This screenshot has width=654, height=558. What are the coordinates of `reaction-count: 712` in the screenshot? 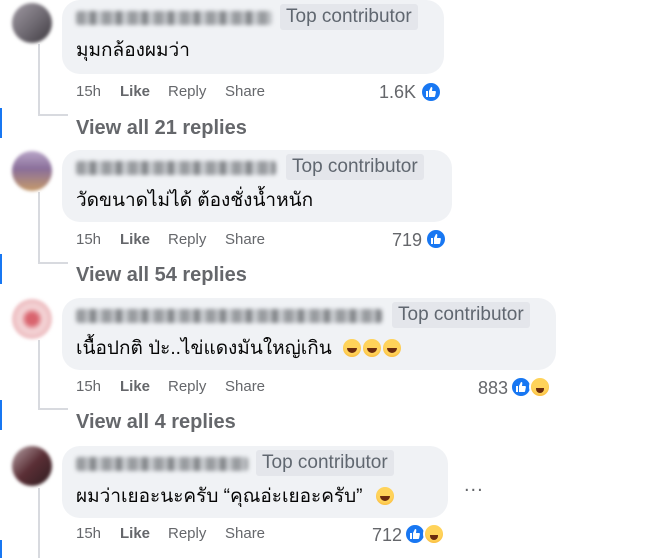 It's located at (382, 535).